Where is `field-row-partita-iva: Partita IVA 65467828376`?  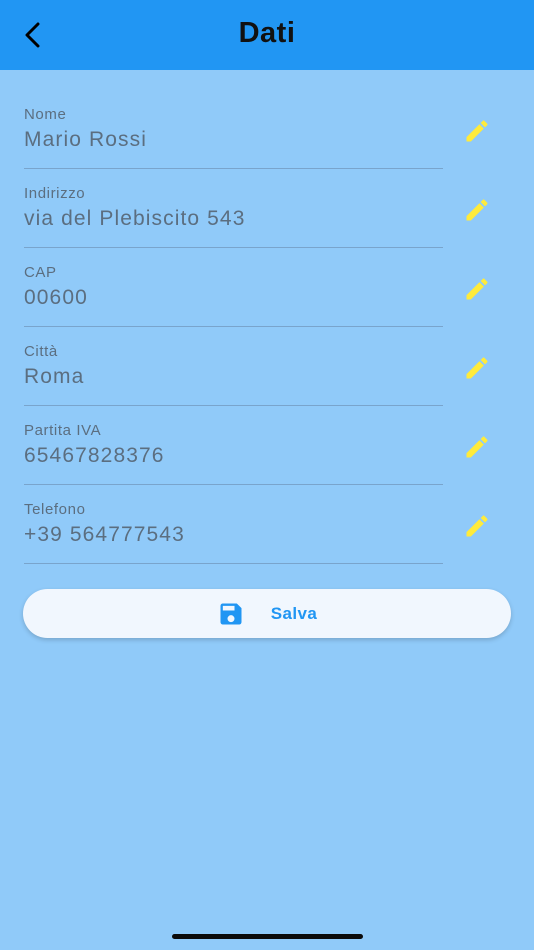
field-row-partita-iva: Partita IVA 65467828376 is located at coordinates (267, 445).